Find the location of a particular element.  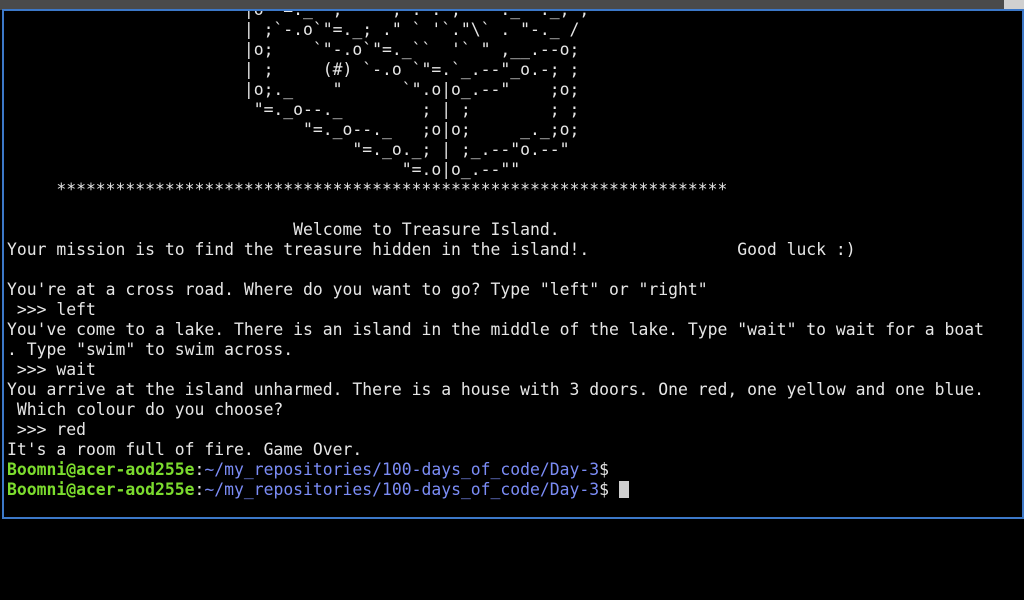

game-result: It's a room full of fire. Game Over. is located at coordinates (185, 449).